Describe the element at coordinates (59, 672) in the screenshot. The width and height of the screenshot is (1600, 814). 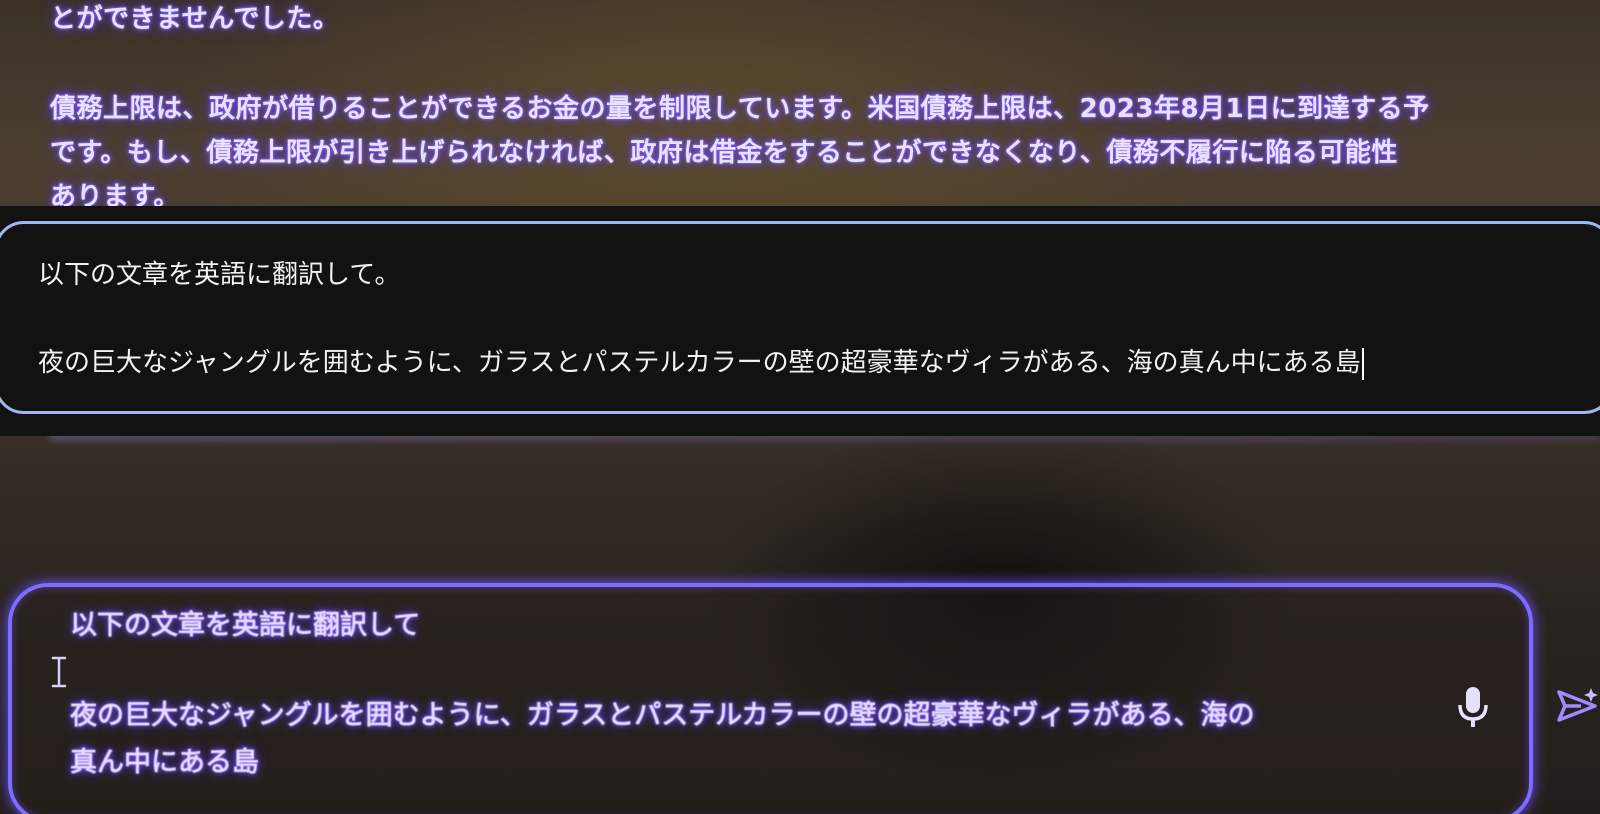
I see `text-cursor-icon` at that location.